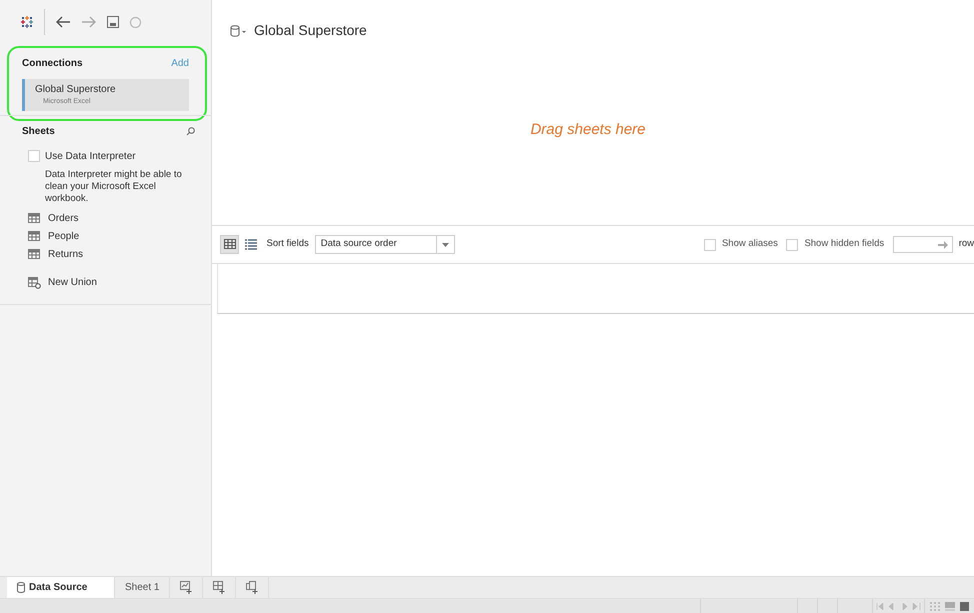 The height and width of the screenshot is (613, 974). Describe the element at coordinates (61, 587) in the screenshot. I see `datasource-tab: Data Source` at that location.